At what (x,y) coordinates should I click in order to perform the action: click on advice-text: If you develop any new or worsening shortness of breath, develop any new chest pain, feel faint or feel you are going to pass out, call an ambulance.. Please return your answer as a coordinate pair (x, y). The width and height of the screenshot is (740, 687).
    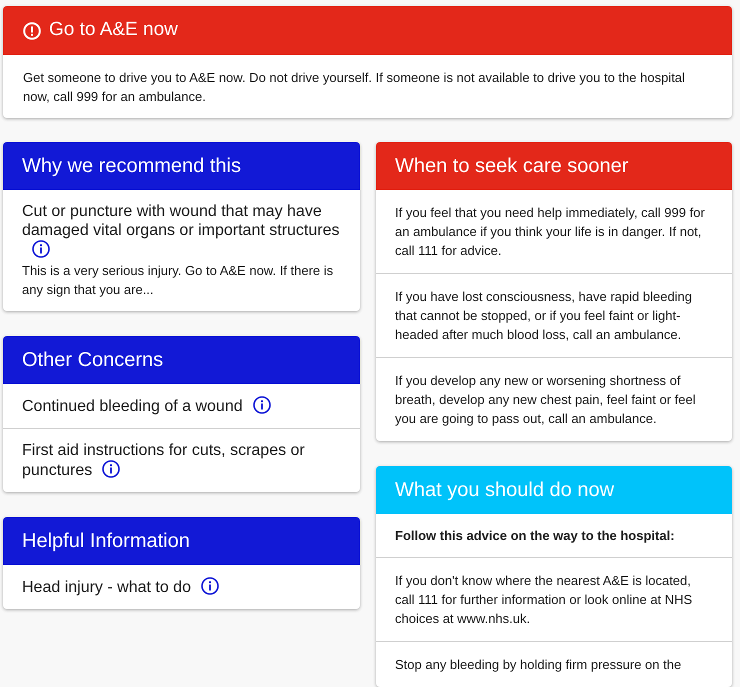
    Looking at the image, I should click on (546, 400).